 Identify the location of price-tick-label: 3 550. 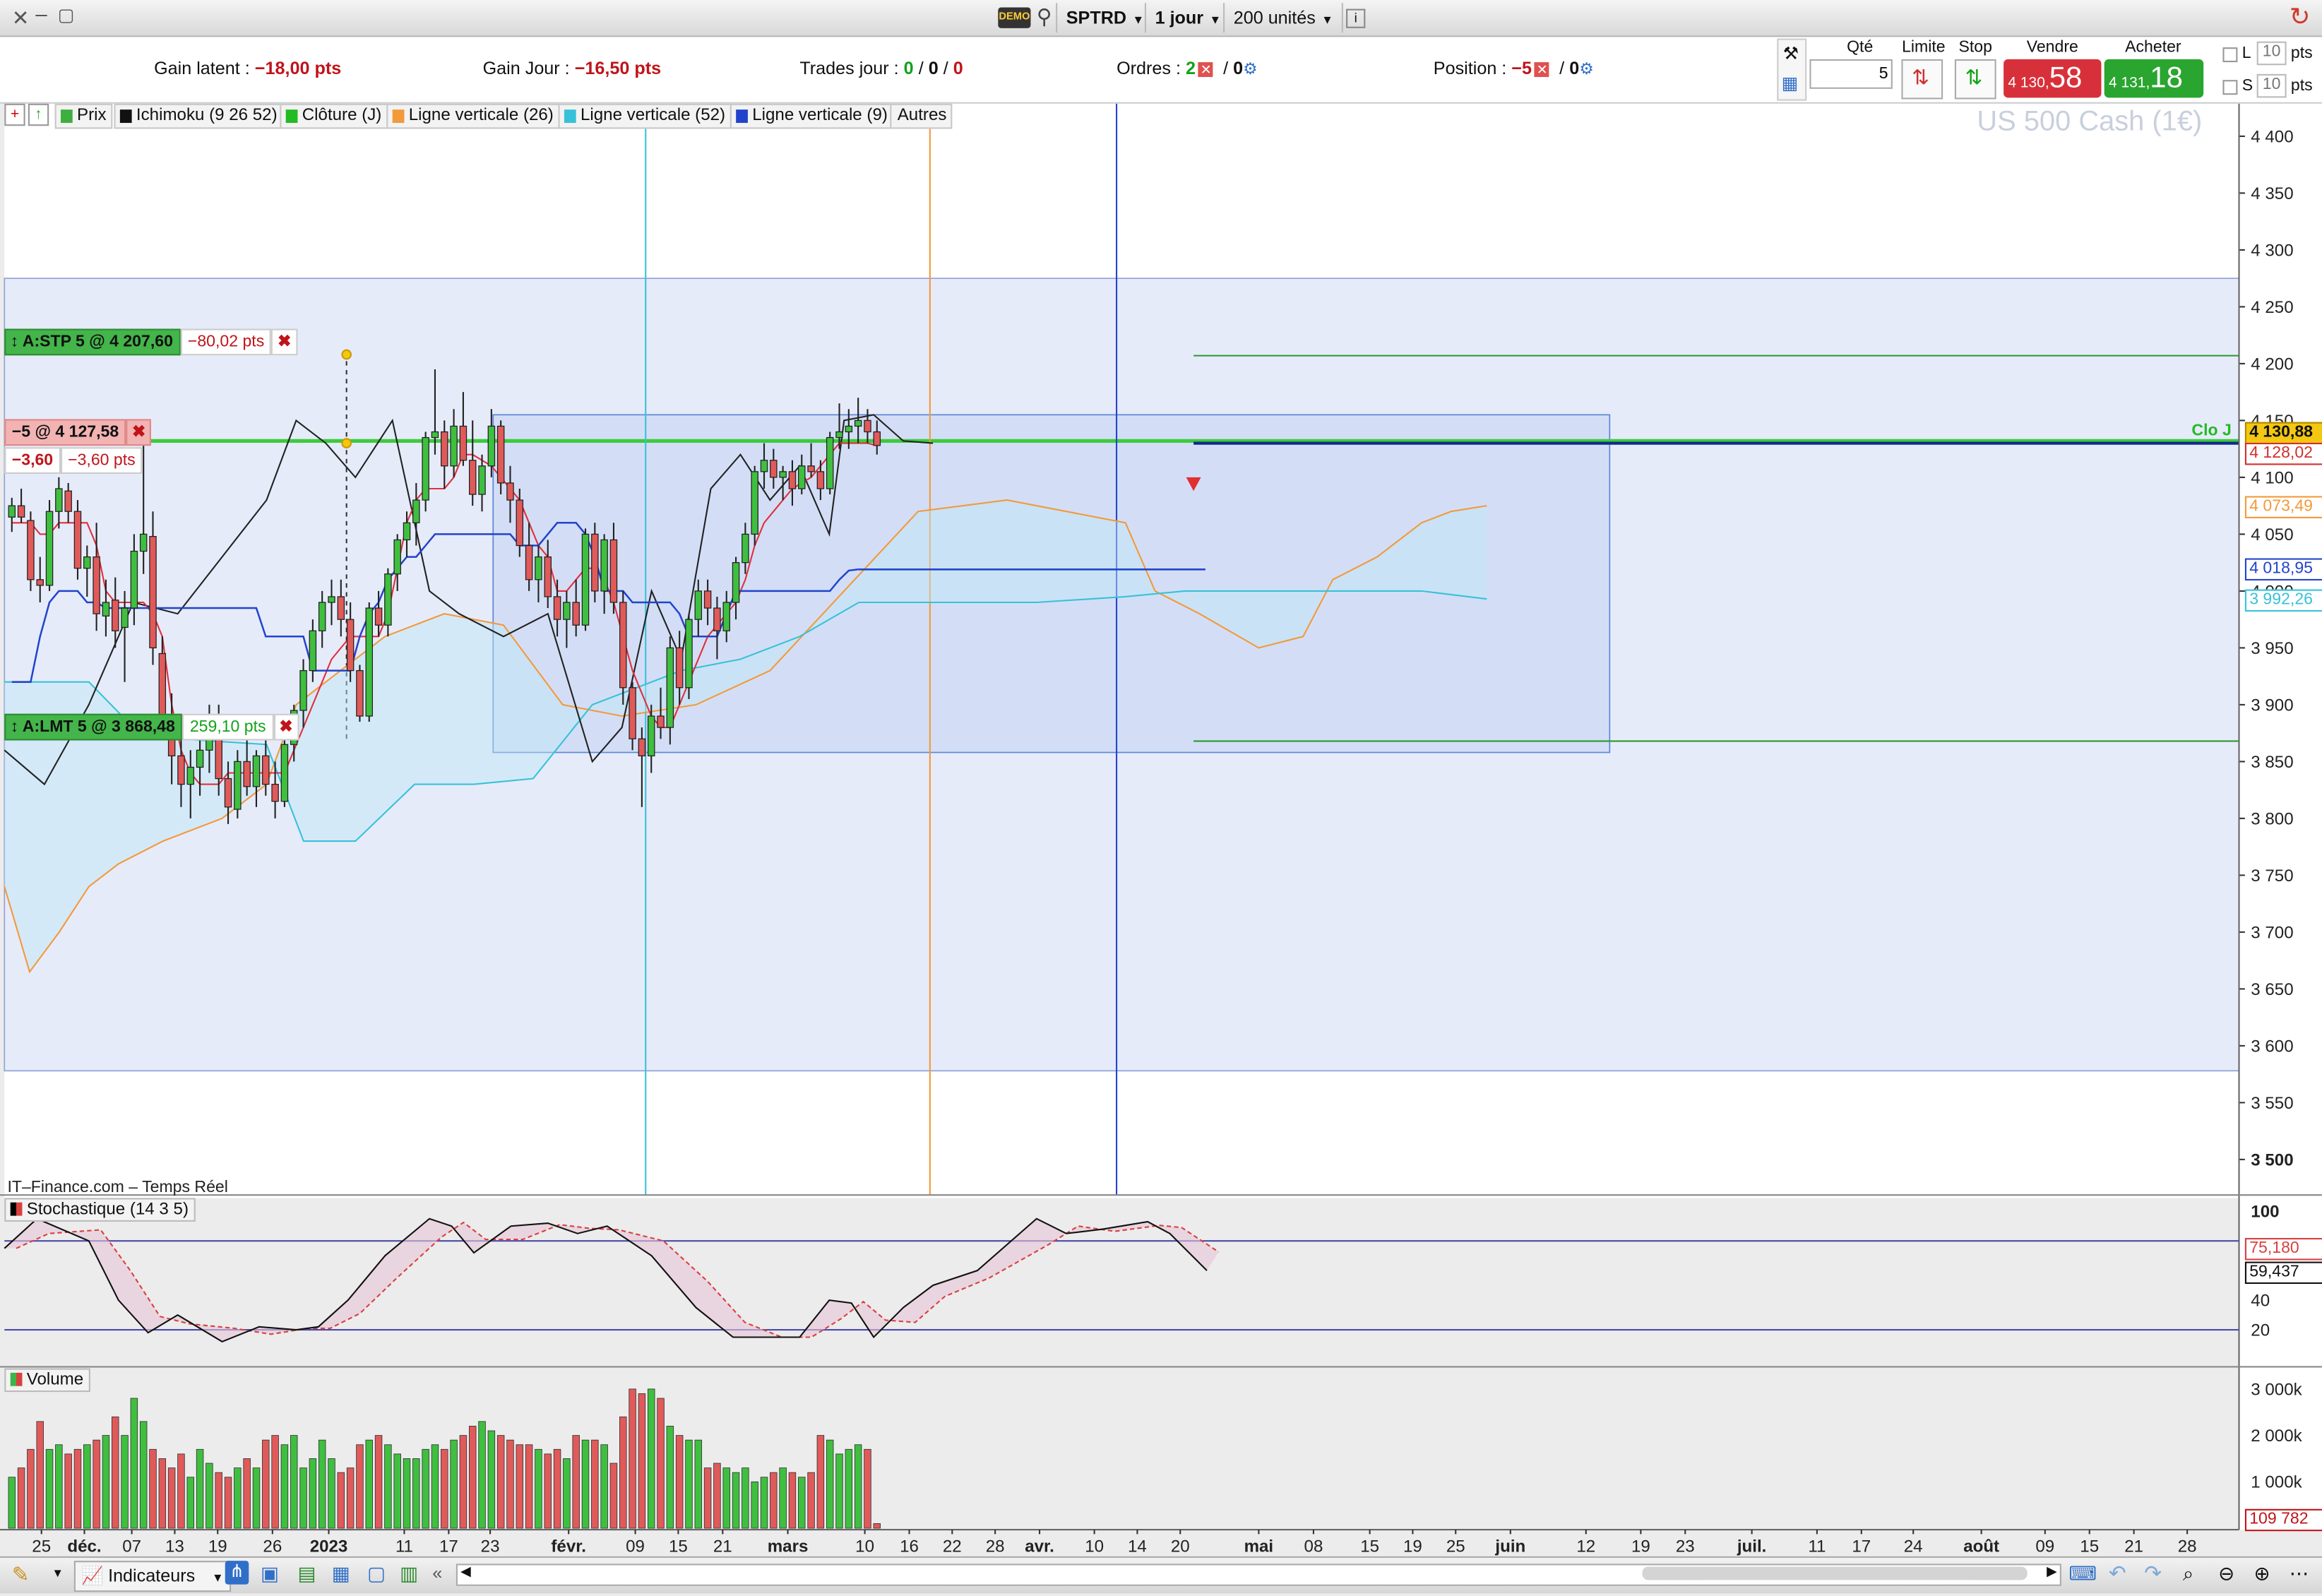
(2272, 1104).